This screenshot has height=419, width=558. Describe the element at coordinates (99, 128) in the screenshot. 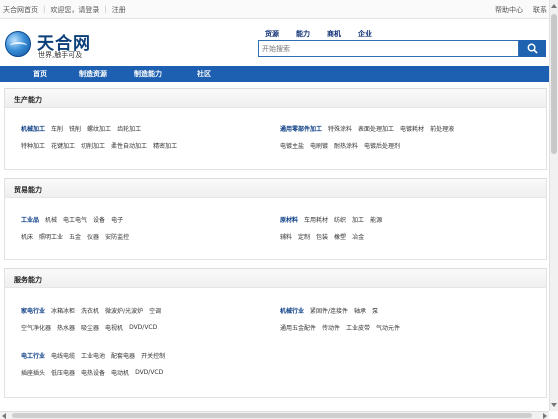

I see `category-link: 螺纹加工` at that location.